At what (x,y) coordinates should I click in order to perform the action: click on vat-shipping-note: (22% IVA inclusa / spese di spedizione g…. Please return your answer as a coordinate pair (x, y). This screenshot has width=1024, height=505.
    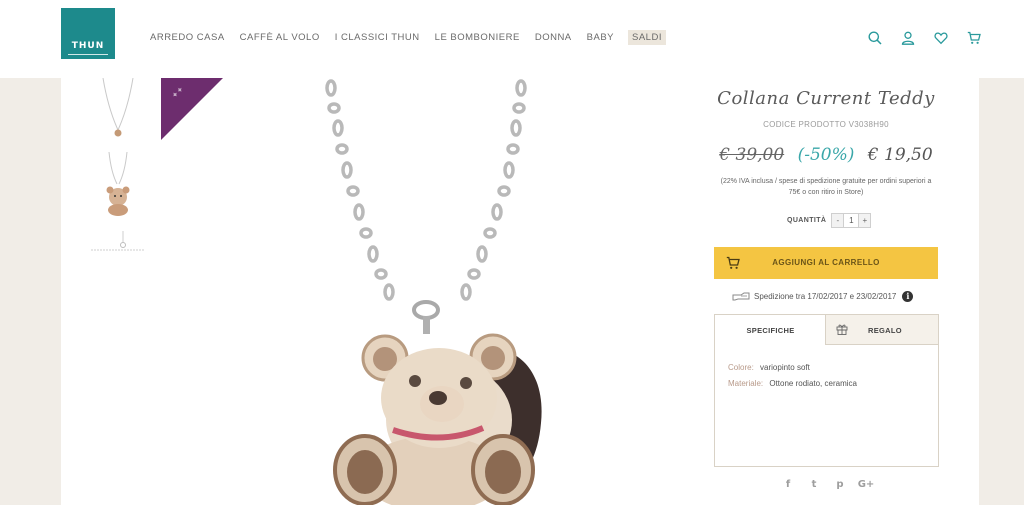
    Looking at the image, I should click on (826, 187).